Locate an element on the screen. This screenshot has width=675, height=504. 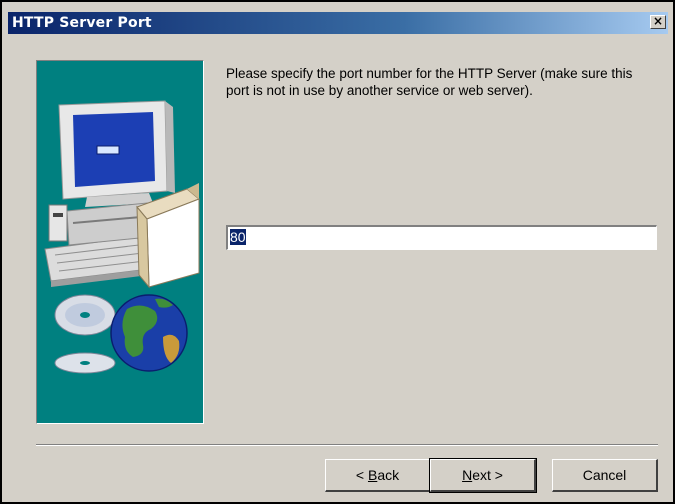
close-icon: × is located at coordinates (658, 21).